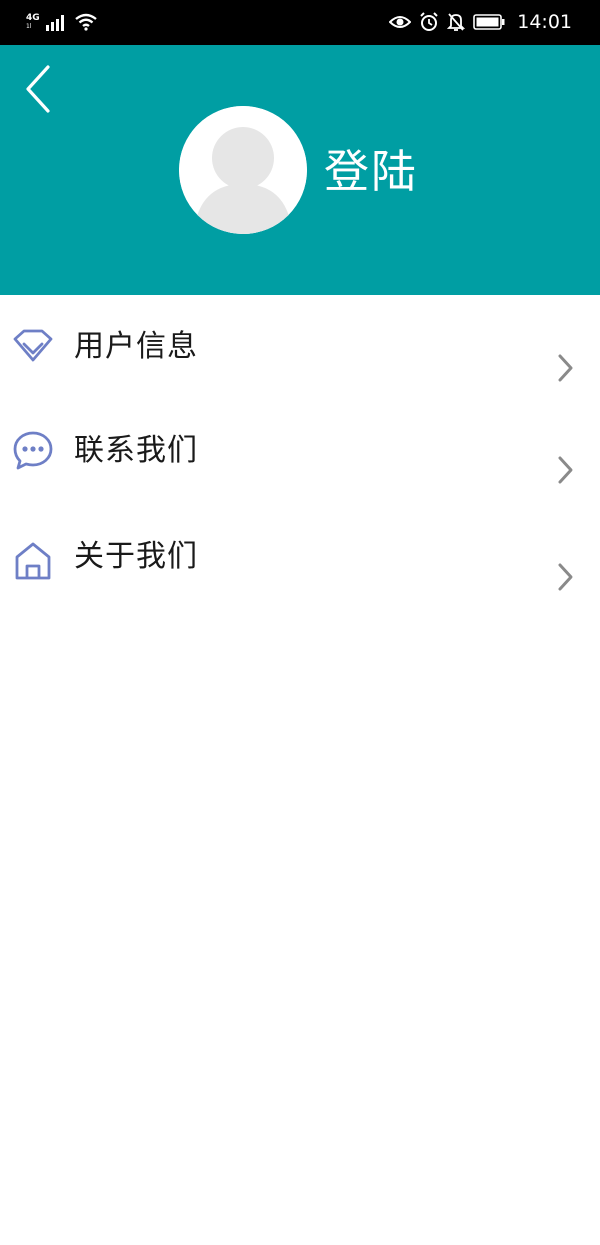  Describe the element at coordinates (136, 556) in the screenshot. I see `menu-item-label: 关于我们` at that location.